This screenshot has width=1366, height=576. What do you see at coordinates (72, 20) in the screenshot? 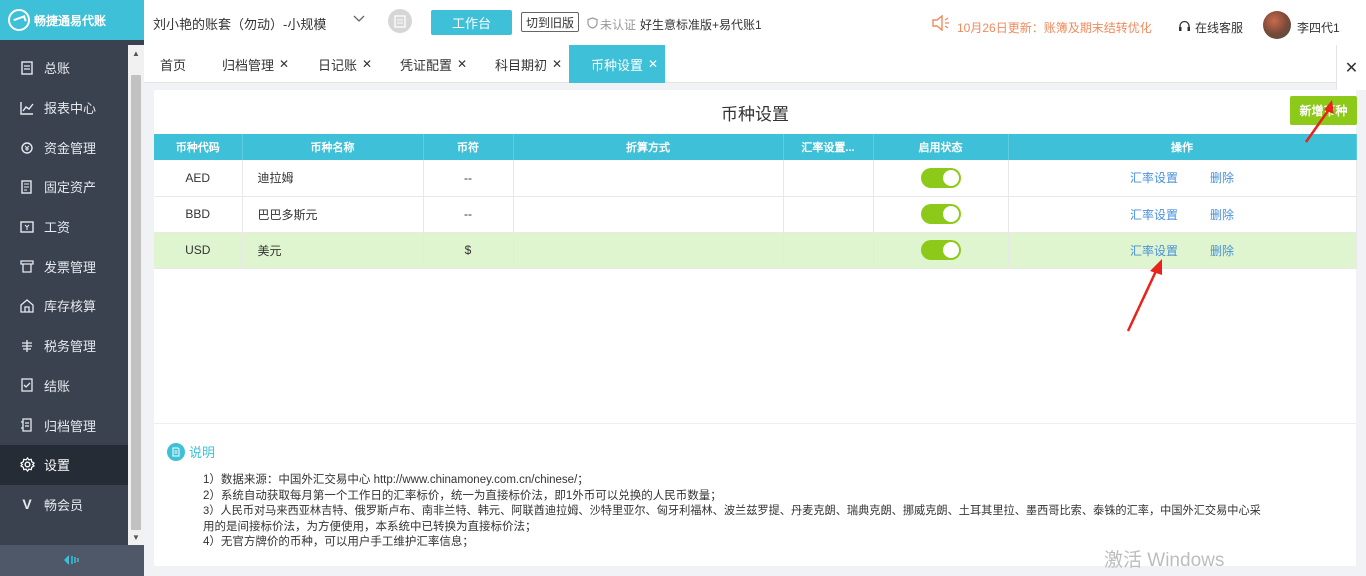
I see `app-logo: 畅捷通易代账` at bounding box center [72, 20].